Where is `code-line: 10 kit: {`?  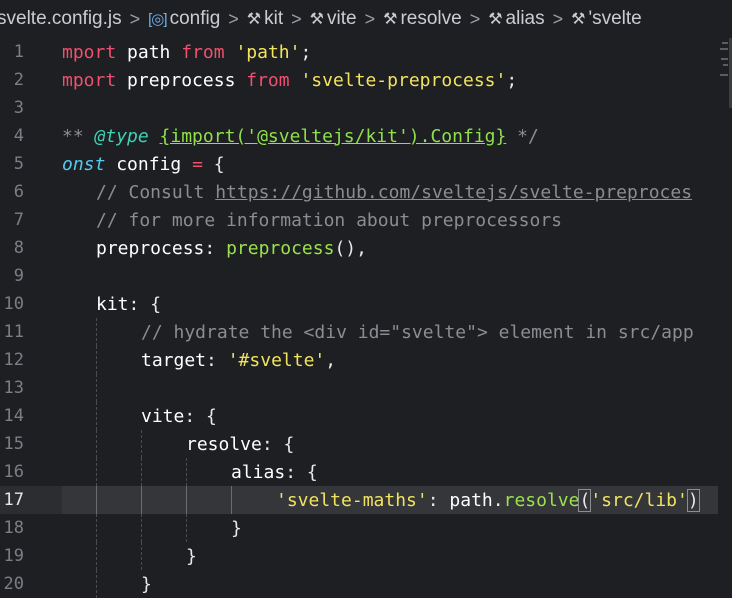
code-line: 10 kit: { is located at coordinates (366, 304).